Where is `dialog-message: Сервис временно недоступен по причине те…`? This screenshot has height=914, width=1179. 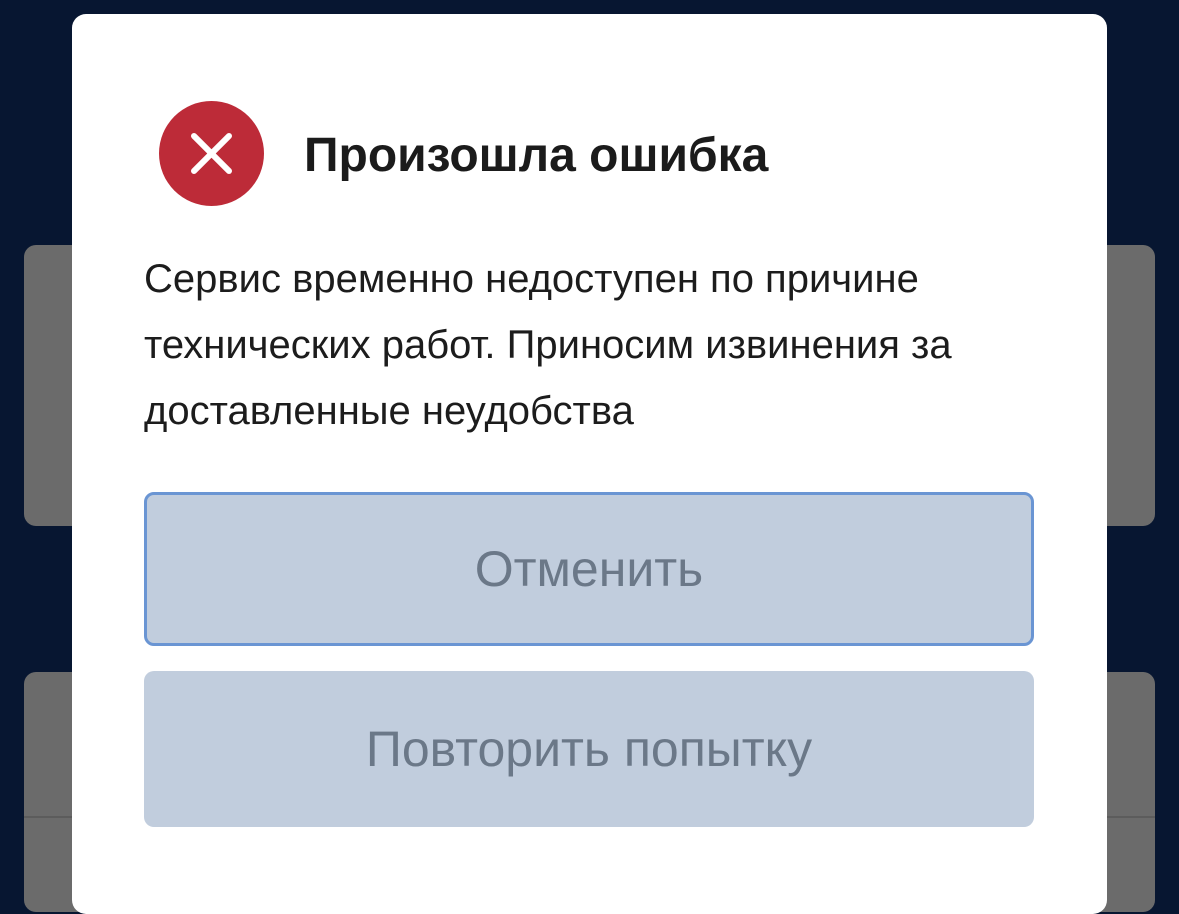
dialog-message: Сервис временно недоступен по причине те… is located at coordinates (548, 345).